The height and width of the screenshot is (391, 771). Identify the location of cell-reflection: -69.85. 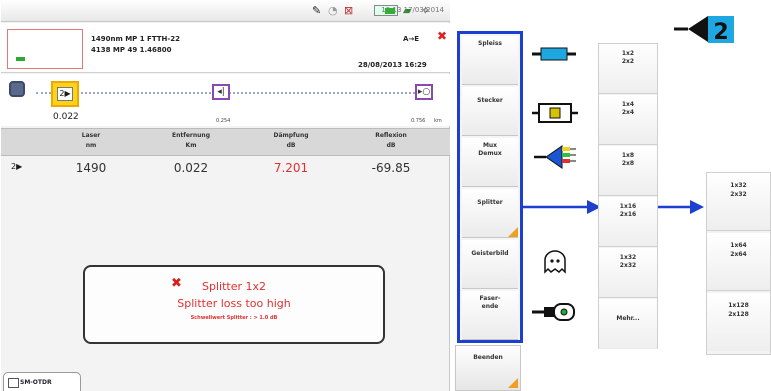
(391, 168).